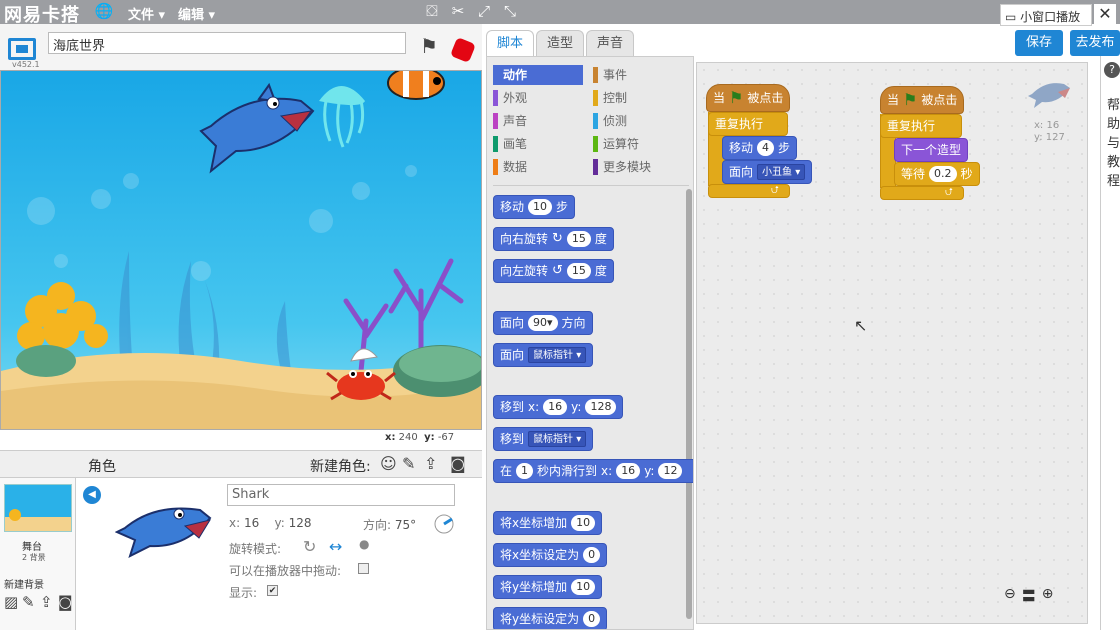 The image size is (1120, 630). I want to click on stage-header: v452.1 海底世界 ⚑, so click(241, 47).